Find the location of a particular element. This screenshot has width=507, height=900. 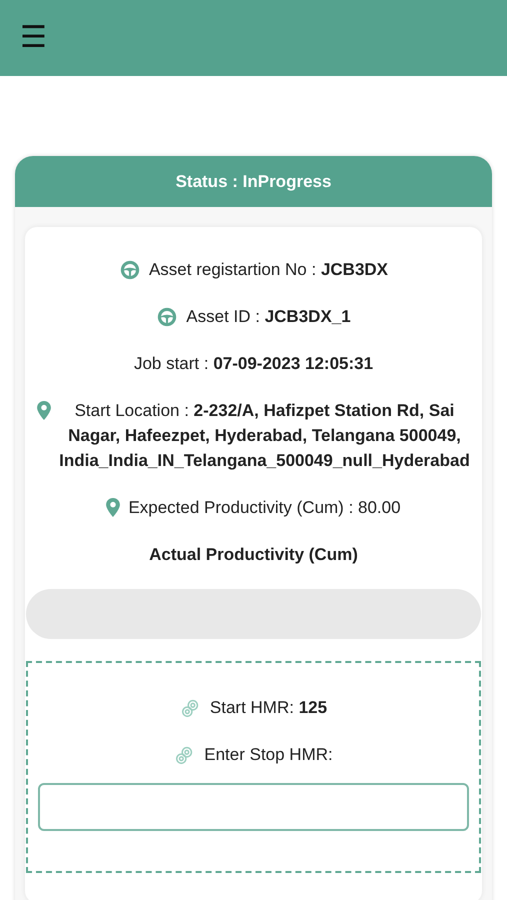

menu-button: ☰ is located at coordinates (33, 38).